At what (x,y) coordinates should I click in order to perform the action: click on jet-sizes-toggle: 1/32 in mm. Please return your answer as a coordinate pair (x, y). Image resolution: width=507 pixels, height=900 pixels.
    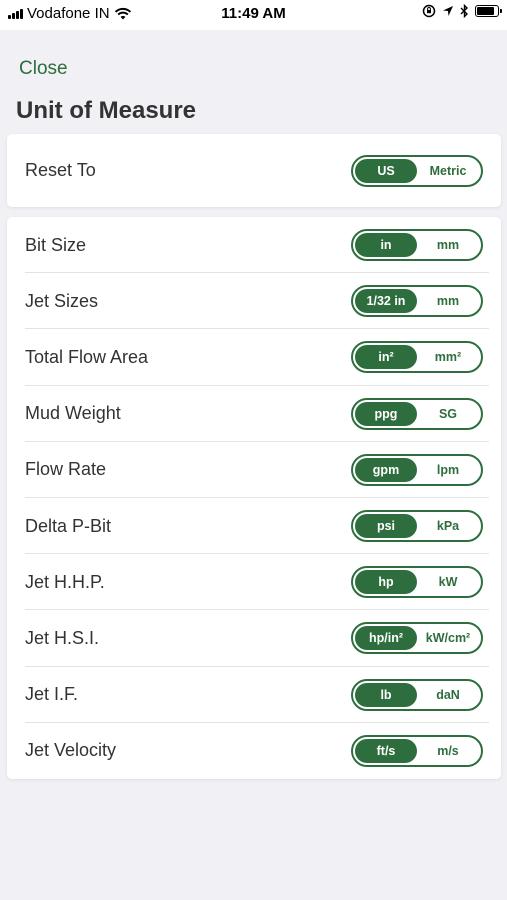
    Looking at the image, I should click on (417, 301).